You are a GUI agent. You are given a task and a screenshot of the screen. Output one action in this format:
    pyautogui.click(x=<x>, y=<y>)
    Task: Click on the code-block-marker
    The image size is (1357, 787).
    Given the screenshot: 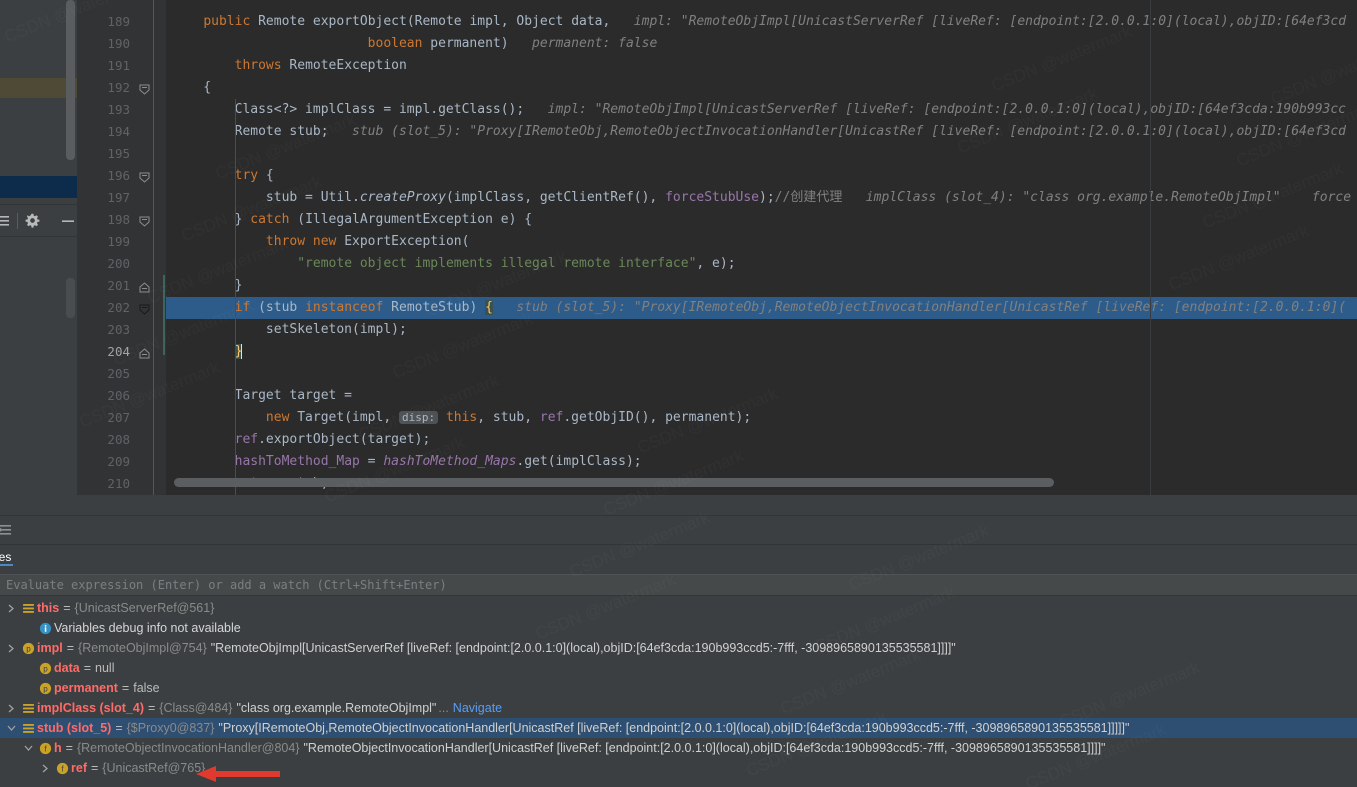 What is the action you would take?
    pyautogui.click(x=164, y=315)
    